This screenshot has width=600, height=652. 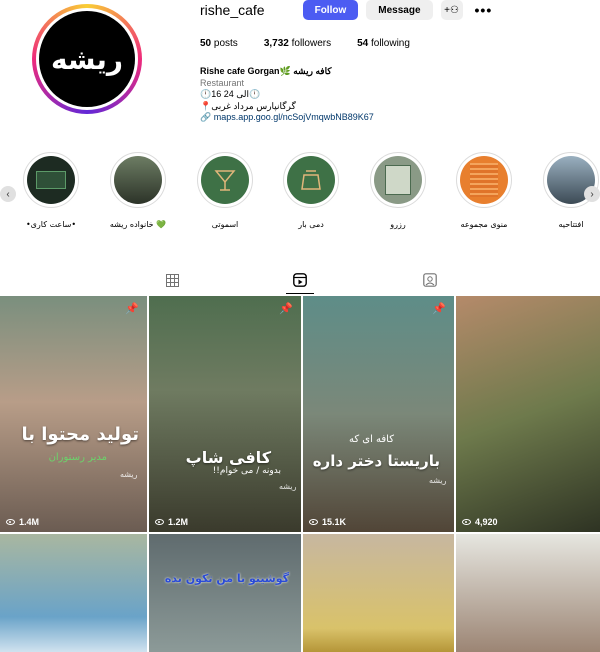 I want to click on highlight-item: دمی بار, so click(x=311, y=190).